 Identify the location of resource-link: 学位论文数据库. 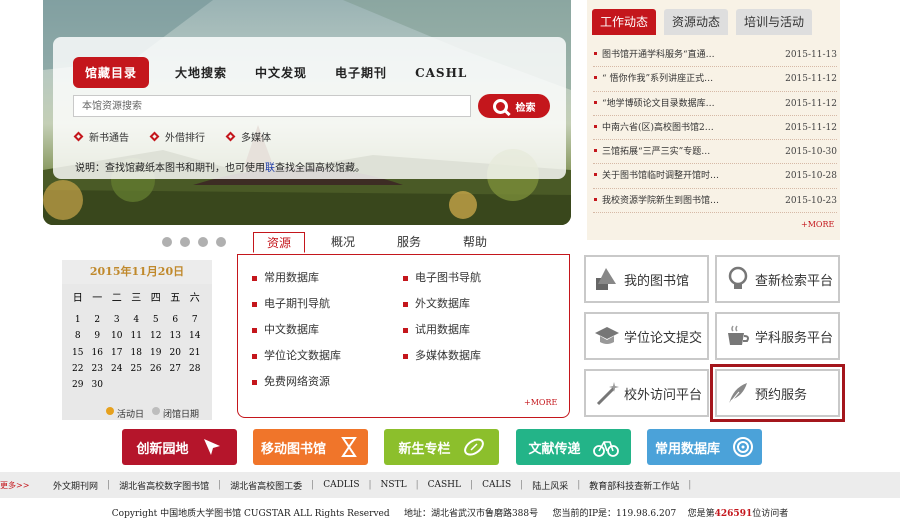
(296, 355).